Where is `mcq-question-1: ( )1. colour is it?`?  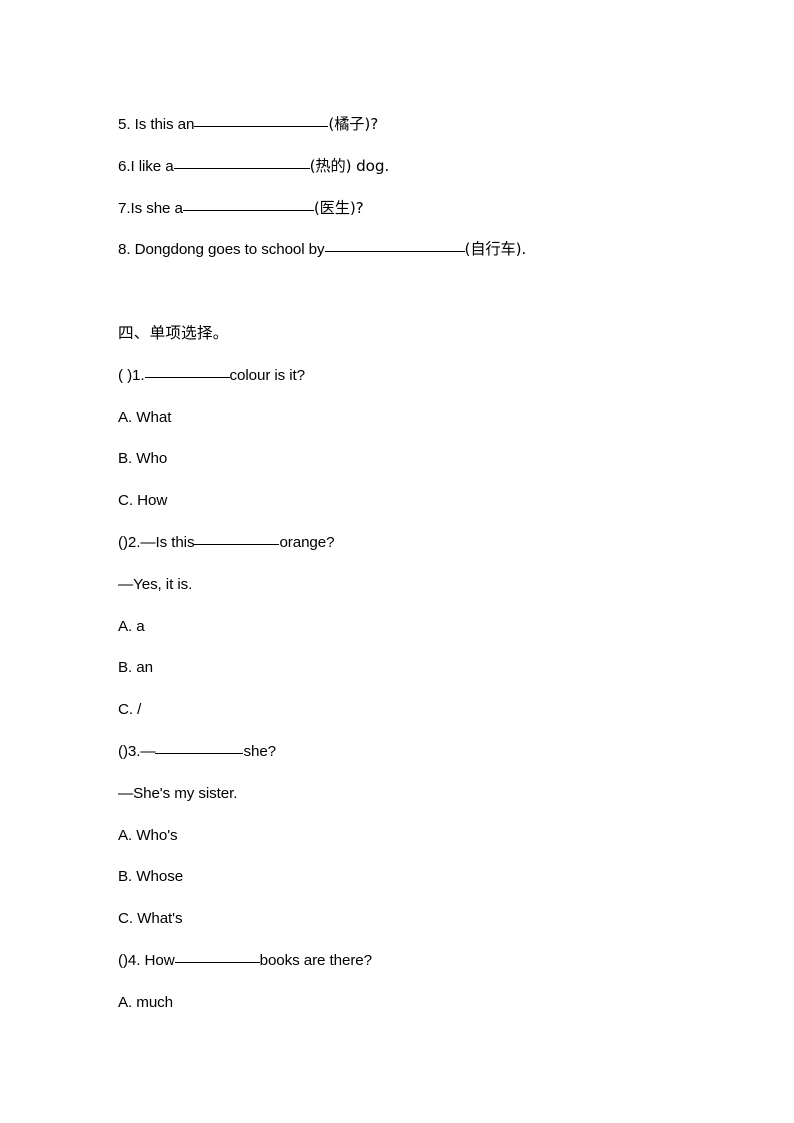 mcq-question-1: ( )1. colour is it? is located at coordinates (436, 376).